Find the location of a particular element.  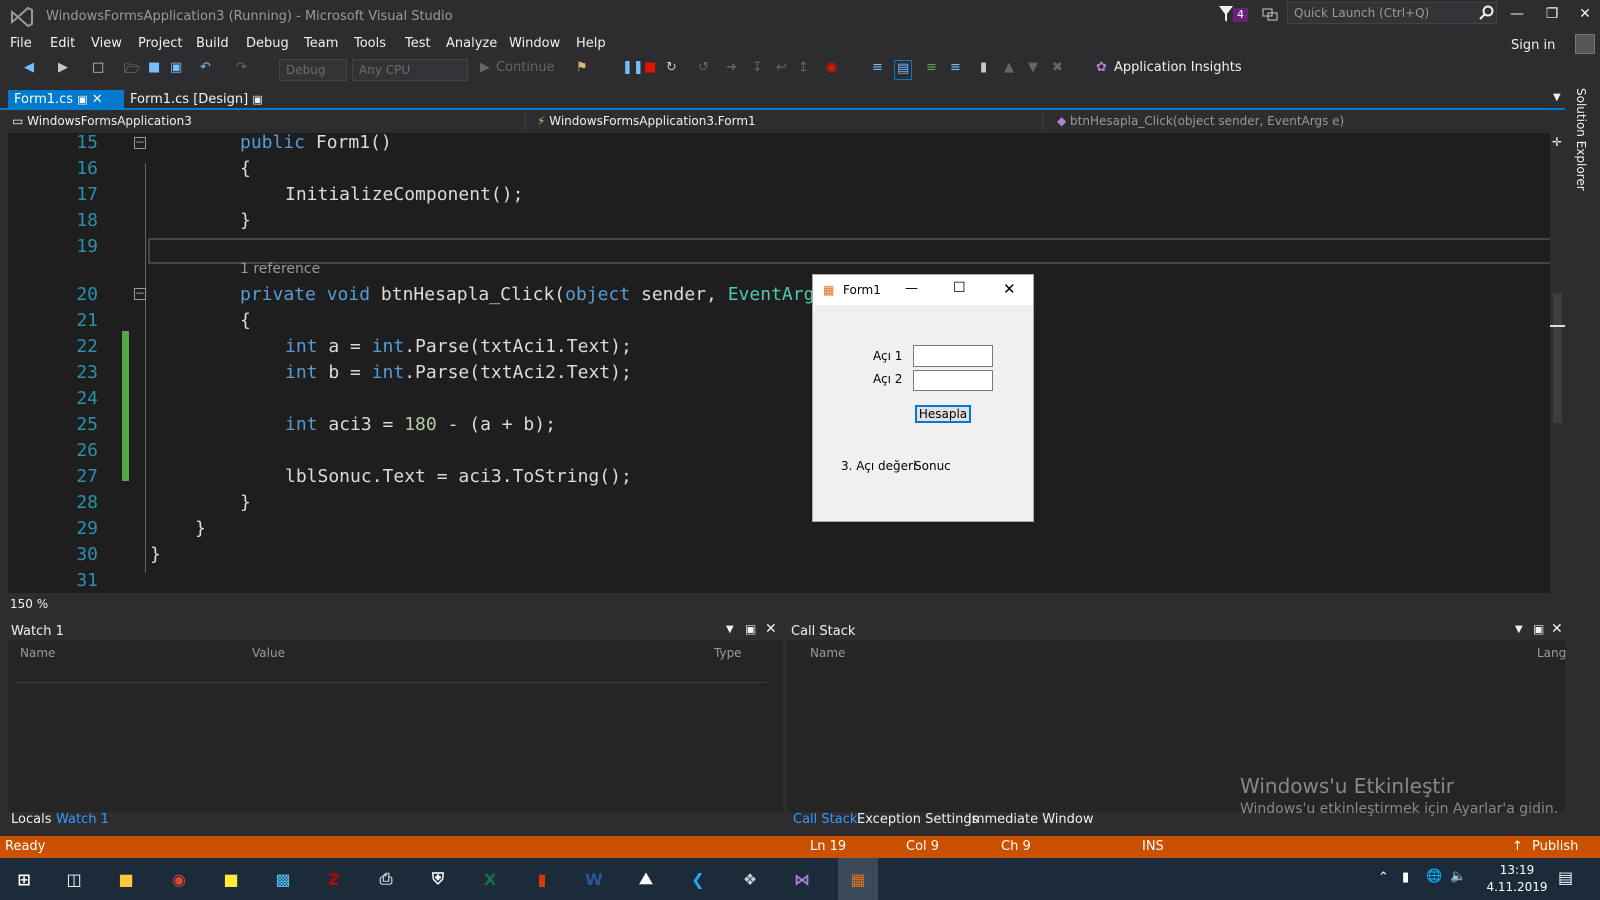

notification-count-badge: 4 is located at coordinates (1240, 15).